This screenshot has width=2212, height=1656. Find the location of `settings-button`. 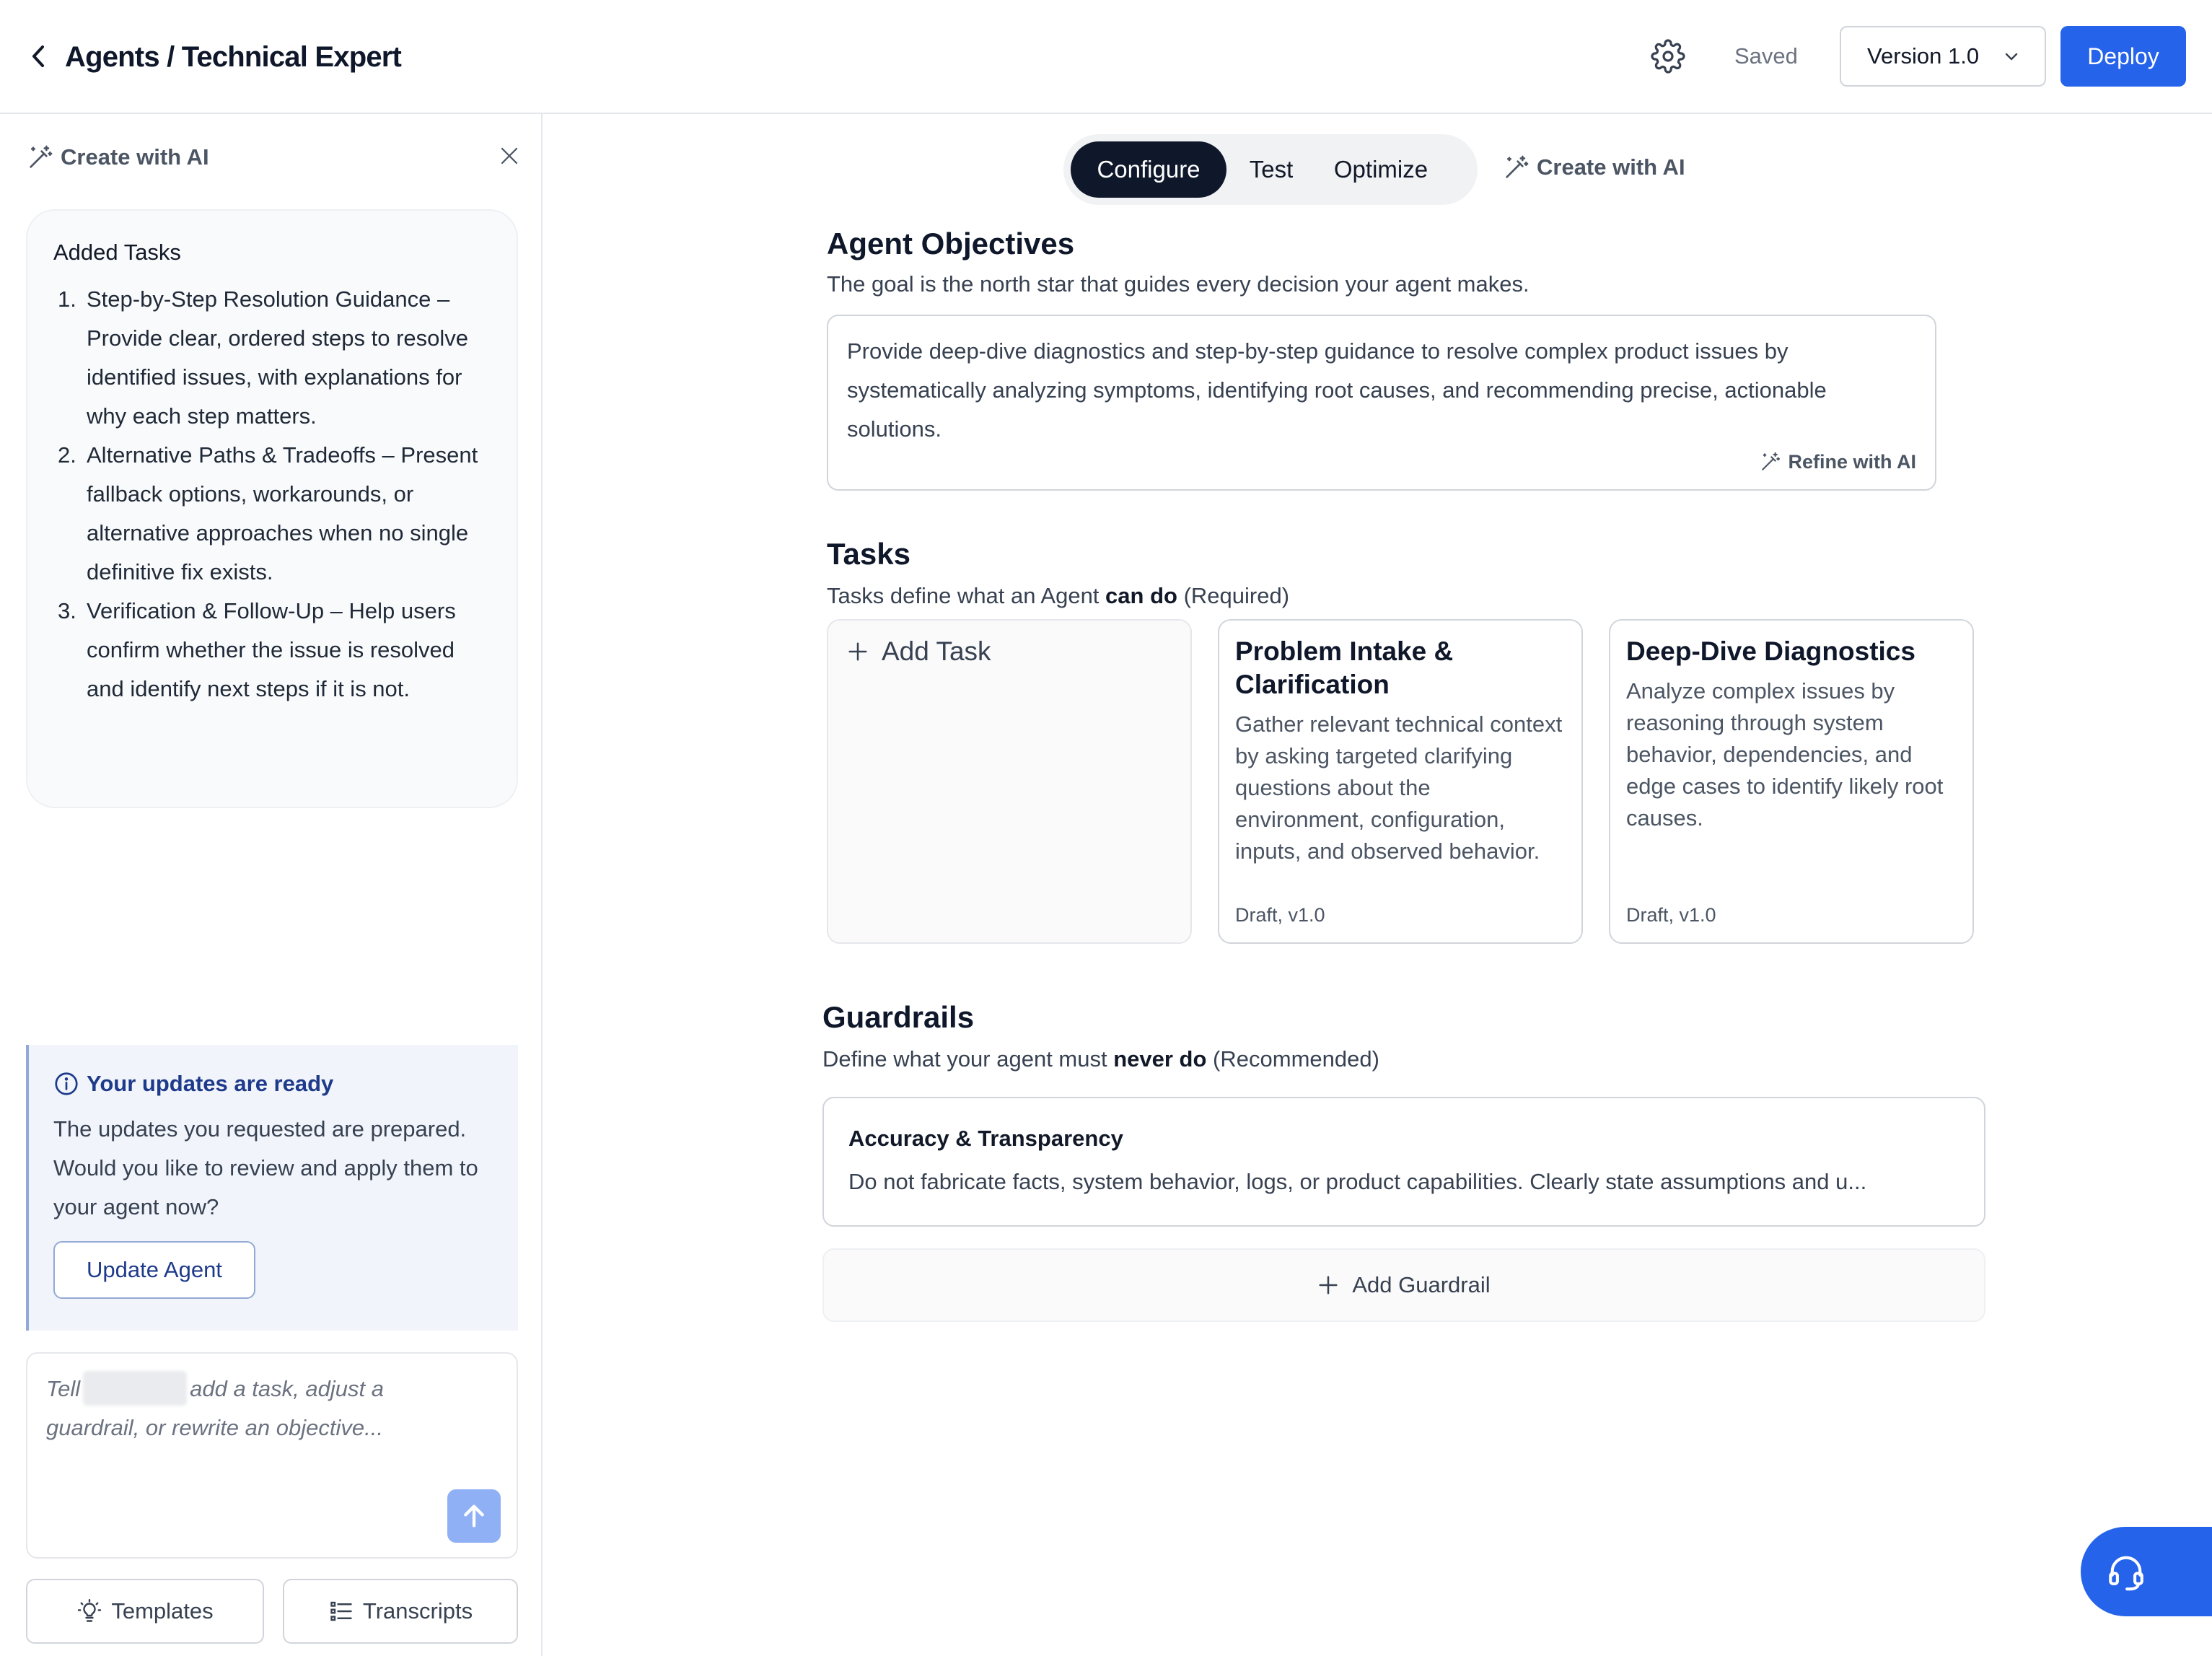

settings-button is located at coordinates (1668, 56).